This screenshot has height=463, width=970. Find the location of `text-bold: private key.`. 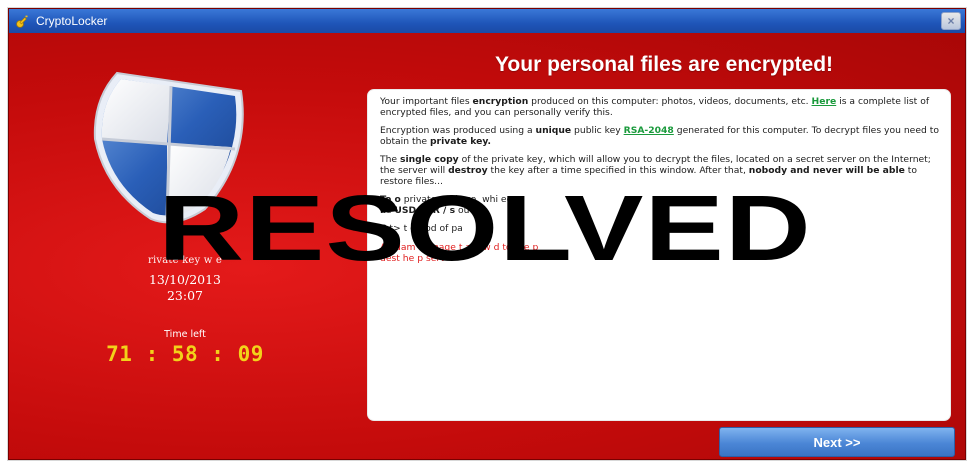

text-bold: private key. is located at coordinates (460, 141).